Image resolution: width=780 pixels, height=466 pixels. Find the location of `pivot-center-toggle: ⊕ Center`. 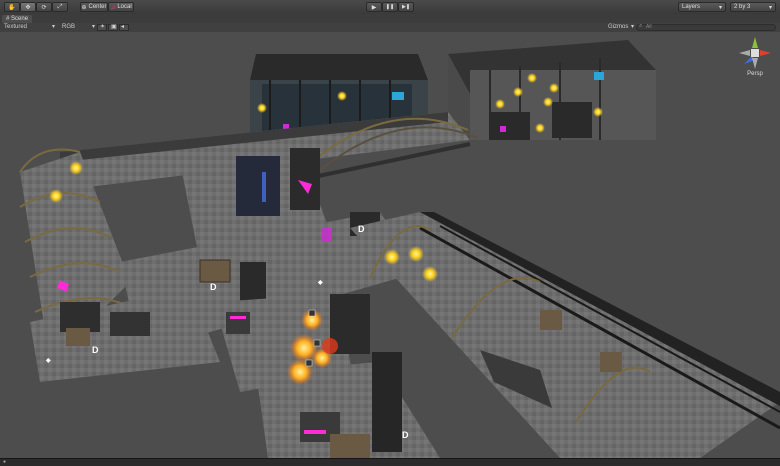

pivot-center-toggle: ⊕ Center is located at coordinates (94, 7).